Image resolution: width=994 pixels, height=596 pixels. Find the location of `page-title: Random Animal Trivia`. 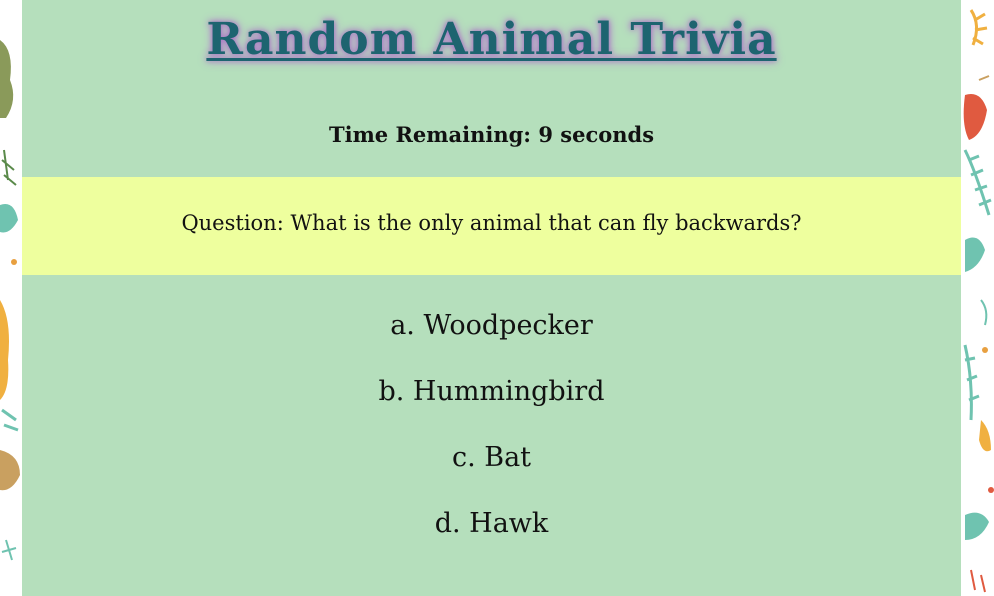

page-title: Random Animal Trivia is located at coordinates (491, 39).